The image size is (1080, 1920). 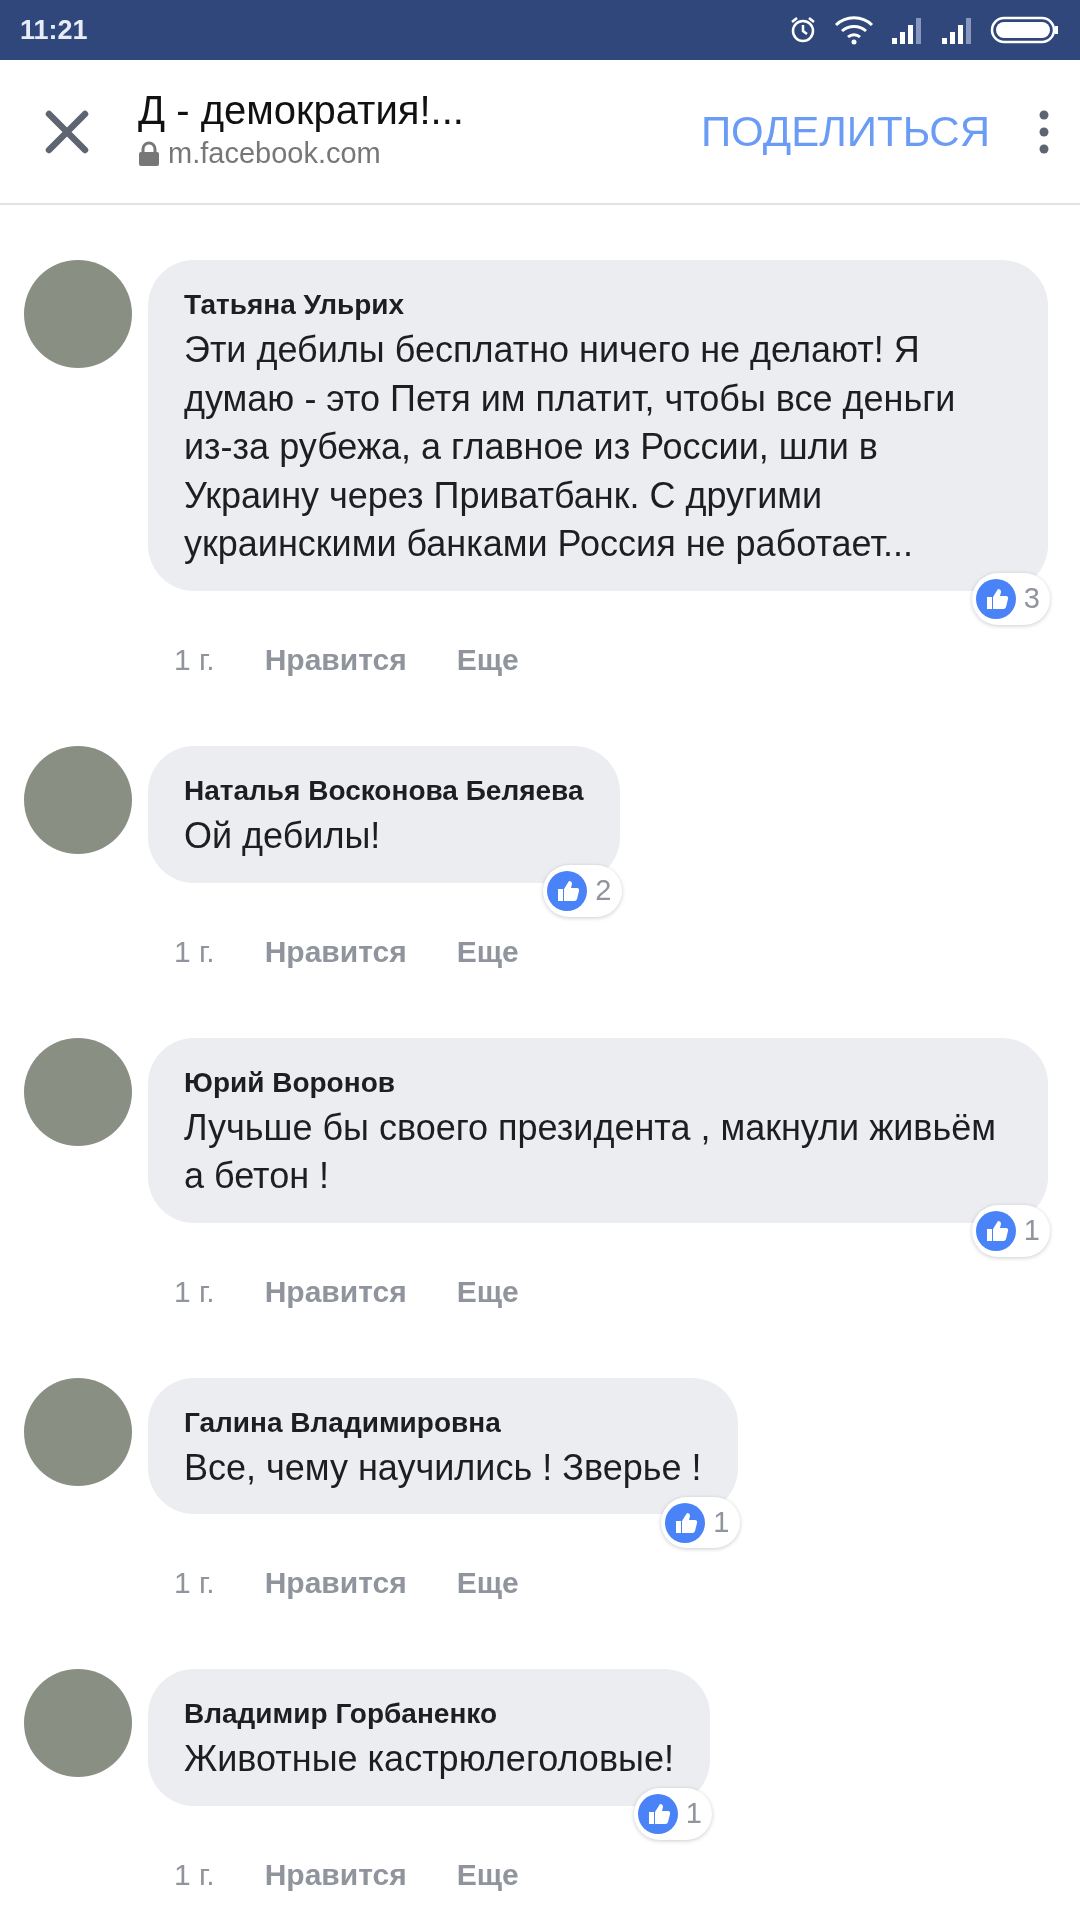 I want to click on comment-text: Все, чему научились ! Зверье !, so click(x=443, y=1467).